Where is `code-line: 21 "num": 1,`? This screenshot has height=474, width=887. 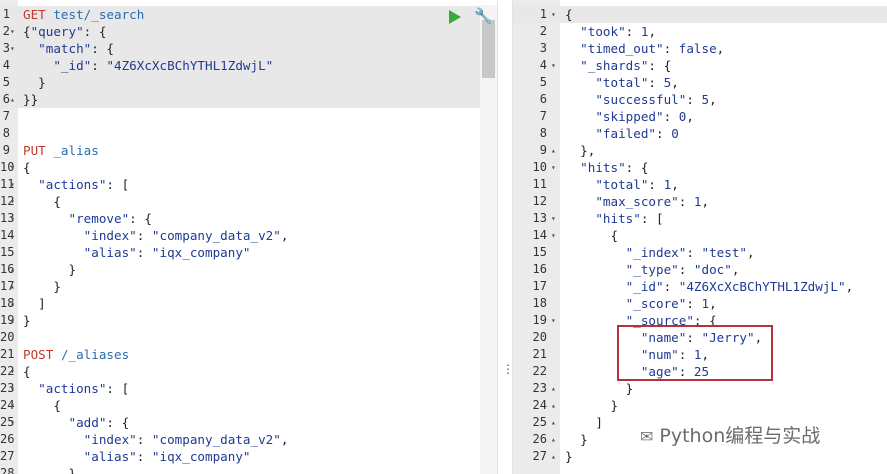 code-line: 21 "num": 1, is located at coordinates (700, 354).